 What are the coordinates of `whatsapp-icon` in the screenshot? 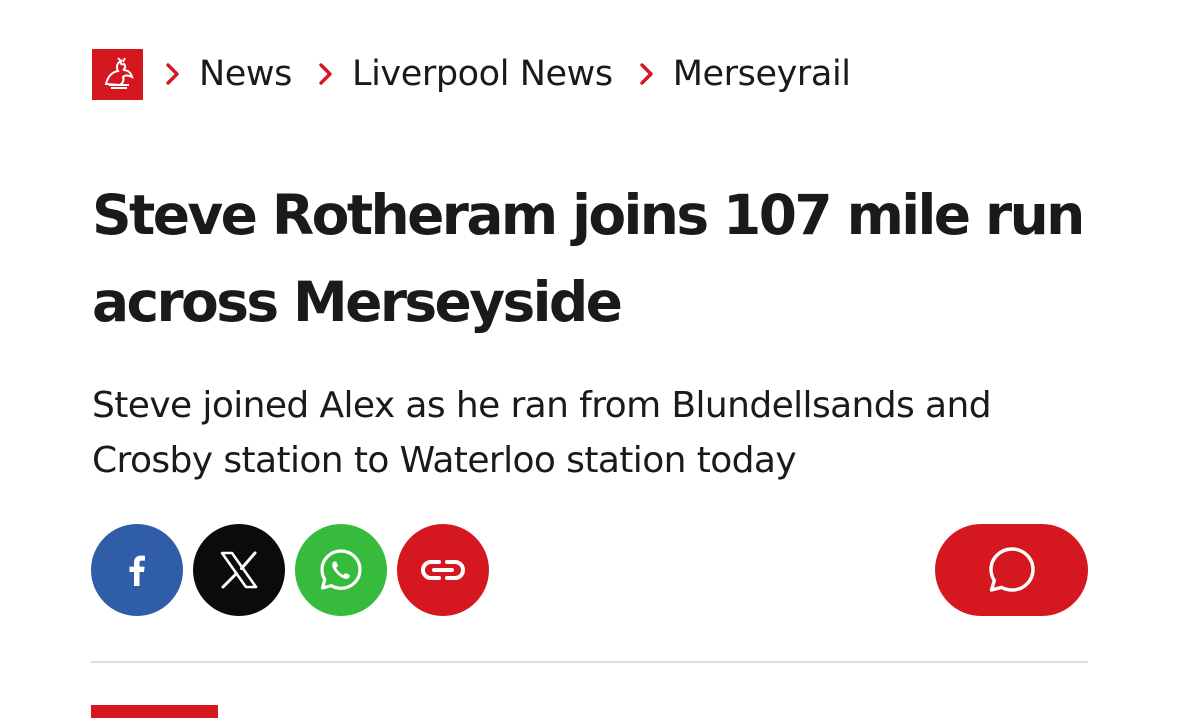 It's located at (341, 569).